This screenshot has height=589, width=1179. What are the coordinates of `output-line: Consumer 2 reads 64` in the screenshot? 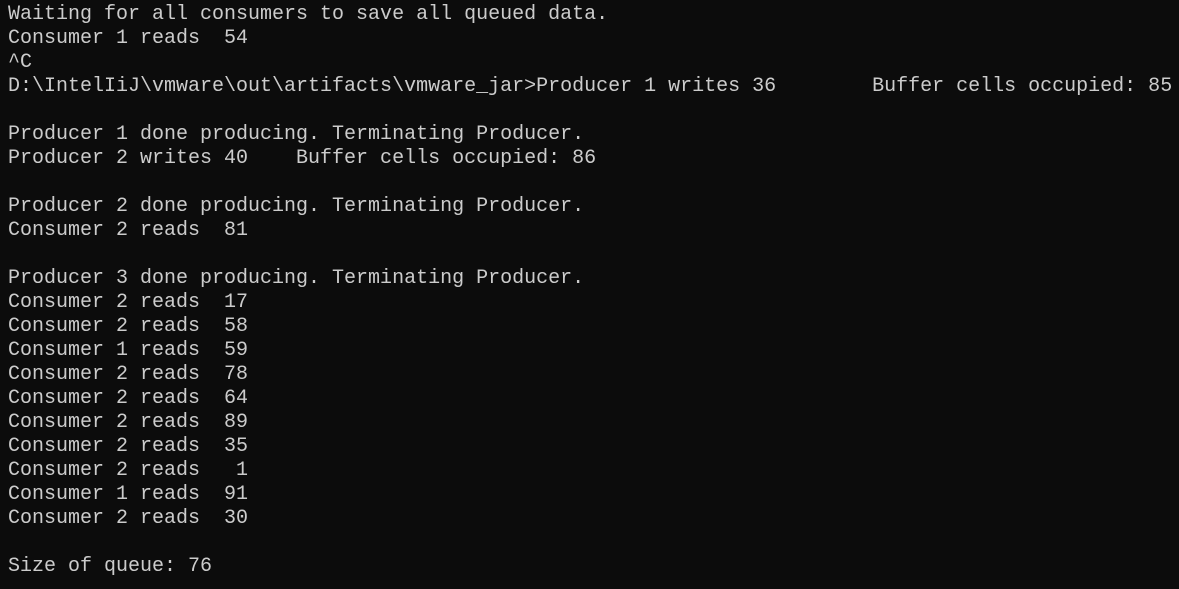 It's located at (128, 398).